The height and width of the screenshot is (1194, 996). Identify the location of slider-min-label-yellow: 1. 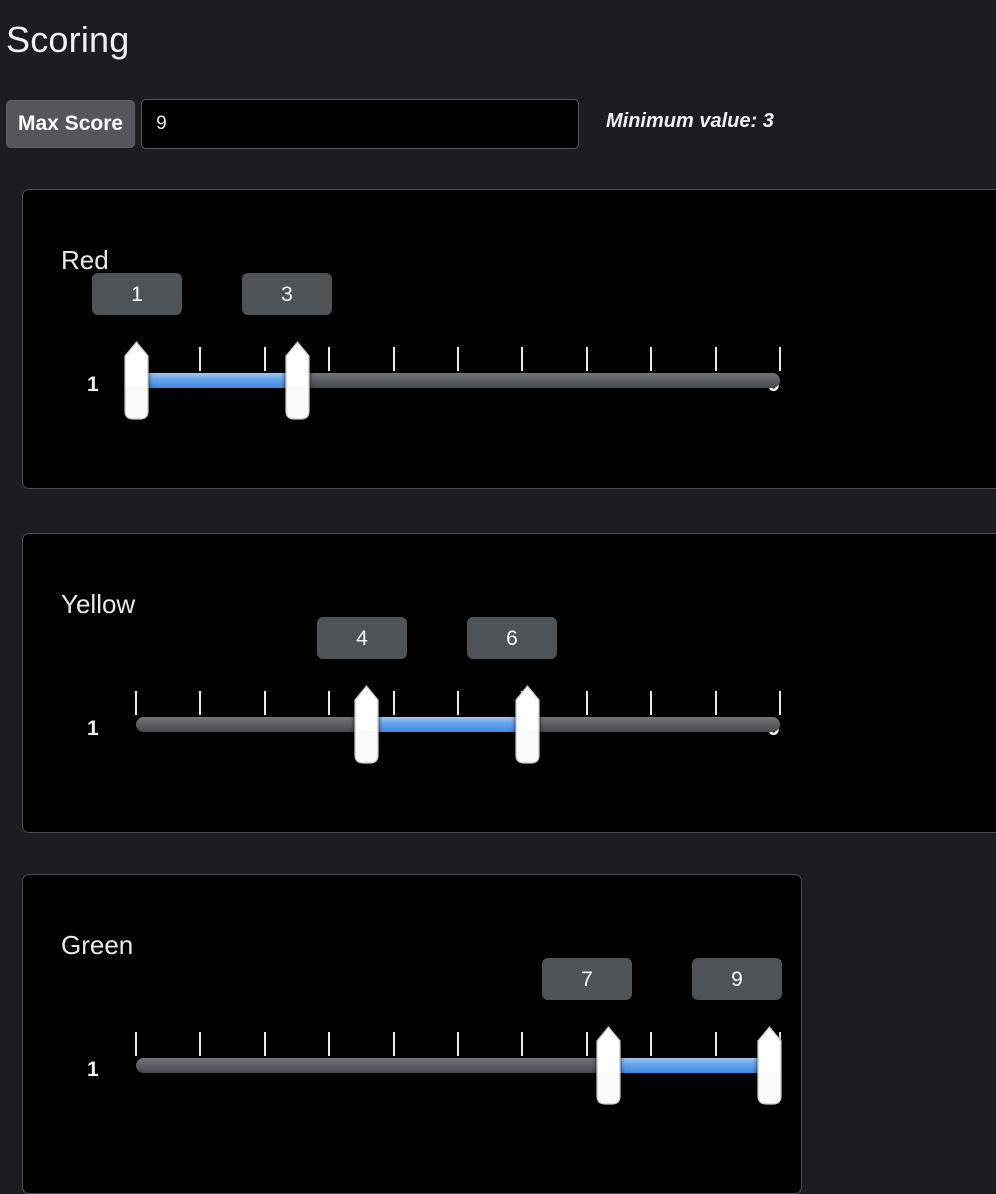
(93, 728).